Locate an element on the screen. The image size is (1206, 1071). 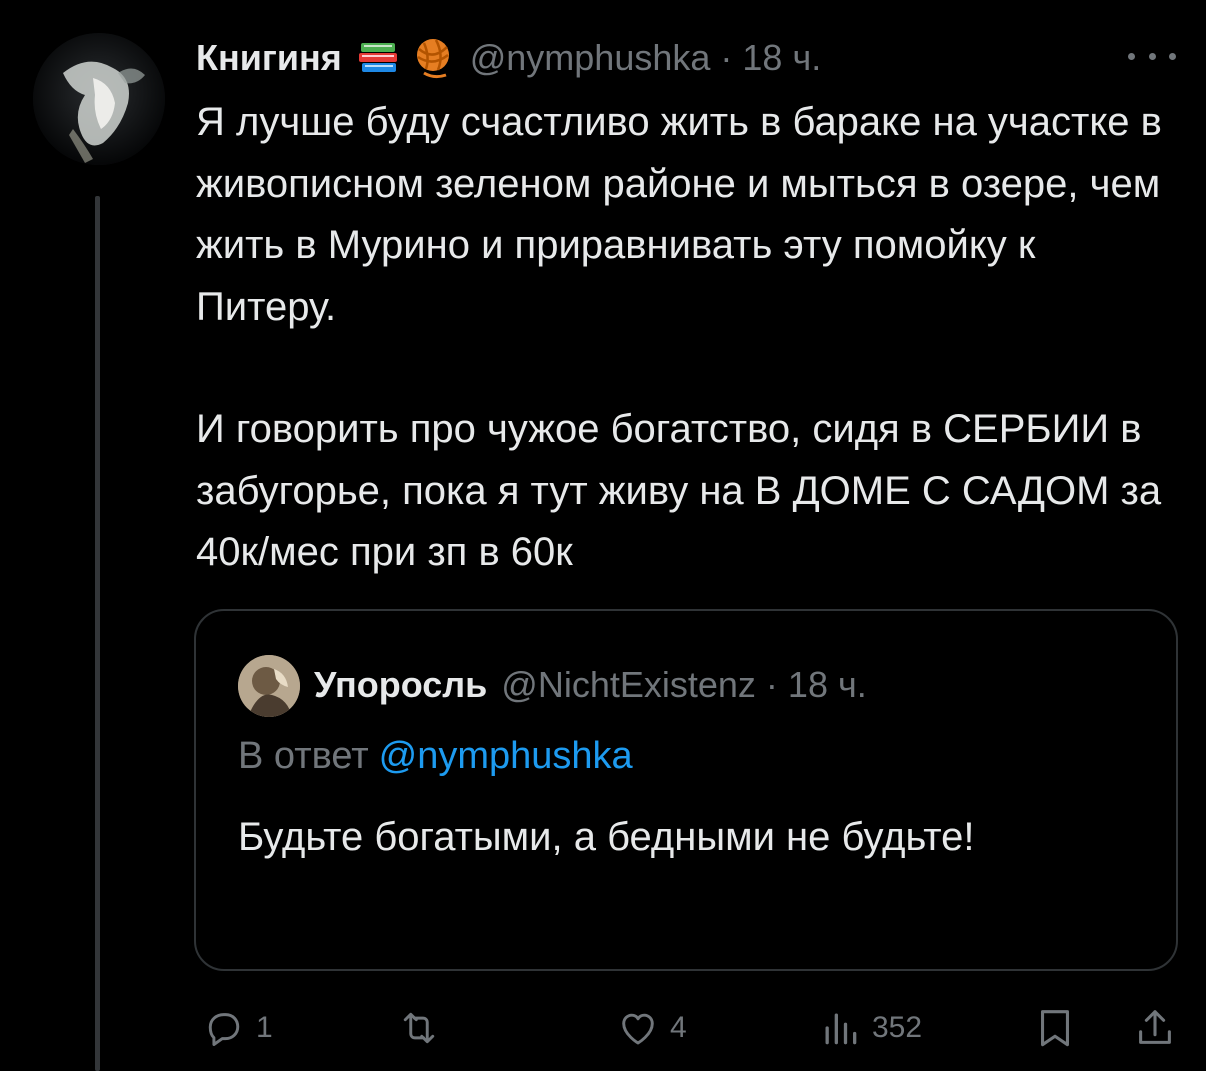
quoted-handle-time: @NichtExistenz · 18 ч. is located at coordinates (684, 684).